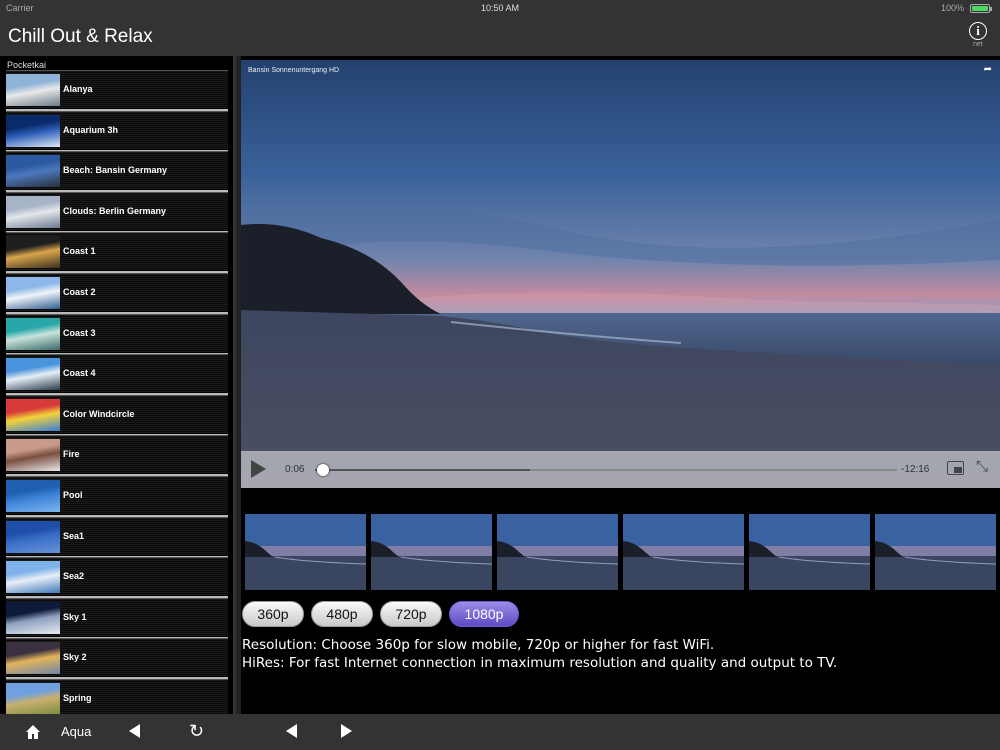 The width and height of the screenshot is (1000, 750). Describe the element at coordinates (74, 535) in the screenshot. I see `list-item-label: Sea1` at that location.